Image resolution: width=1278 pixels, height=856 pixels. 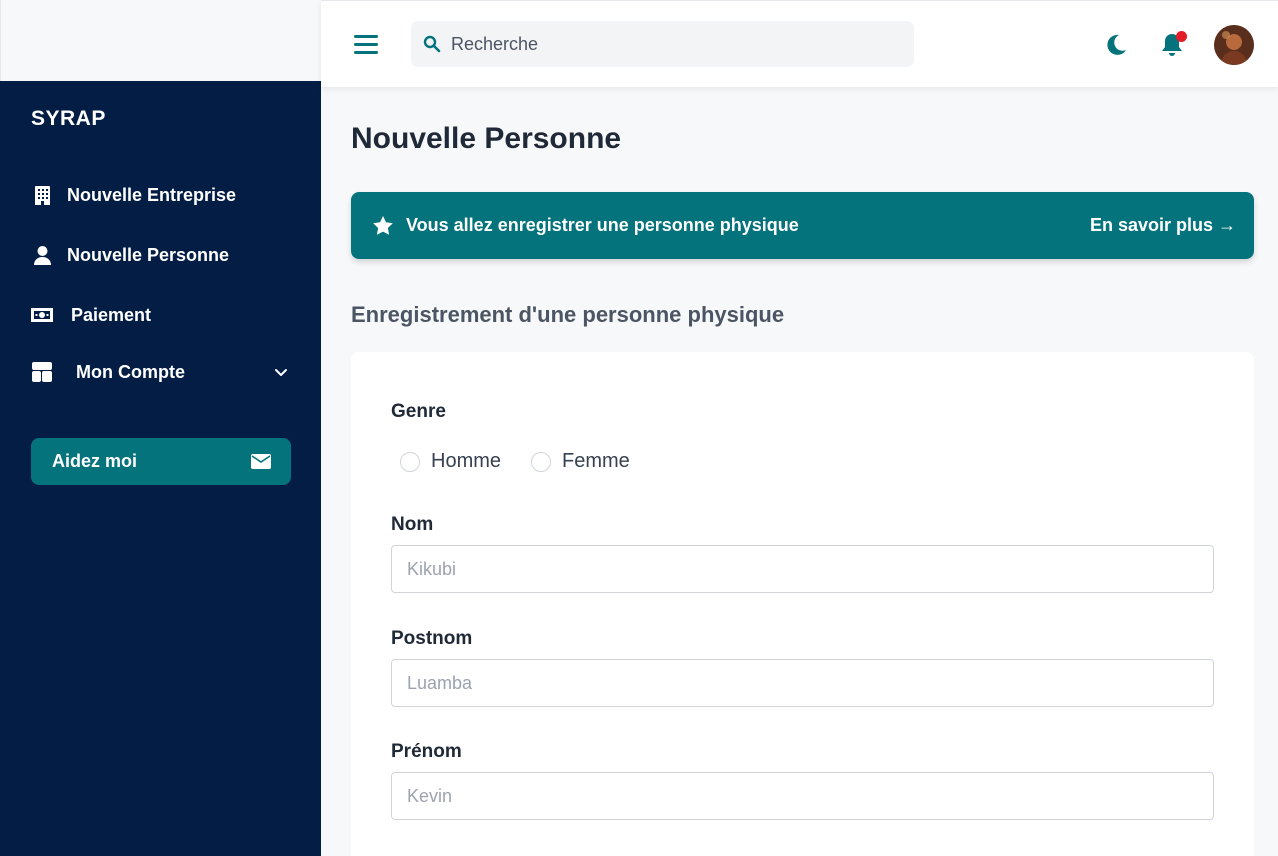 I want to click on layout-icon, so click(x=42, y=372).